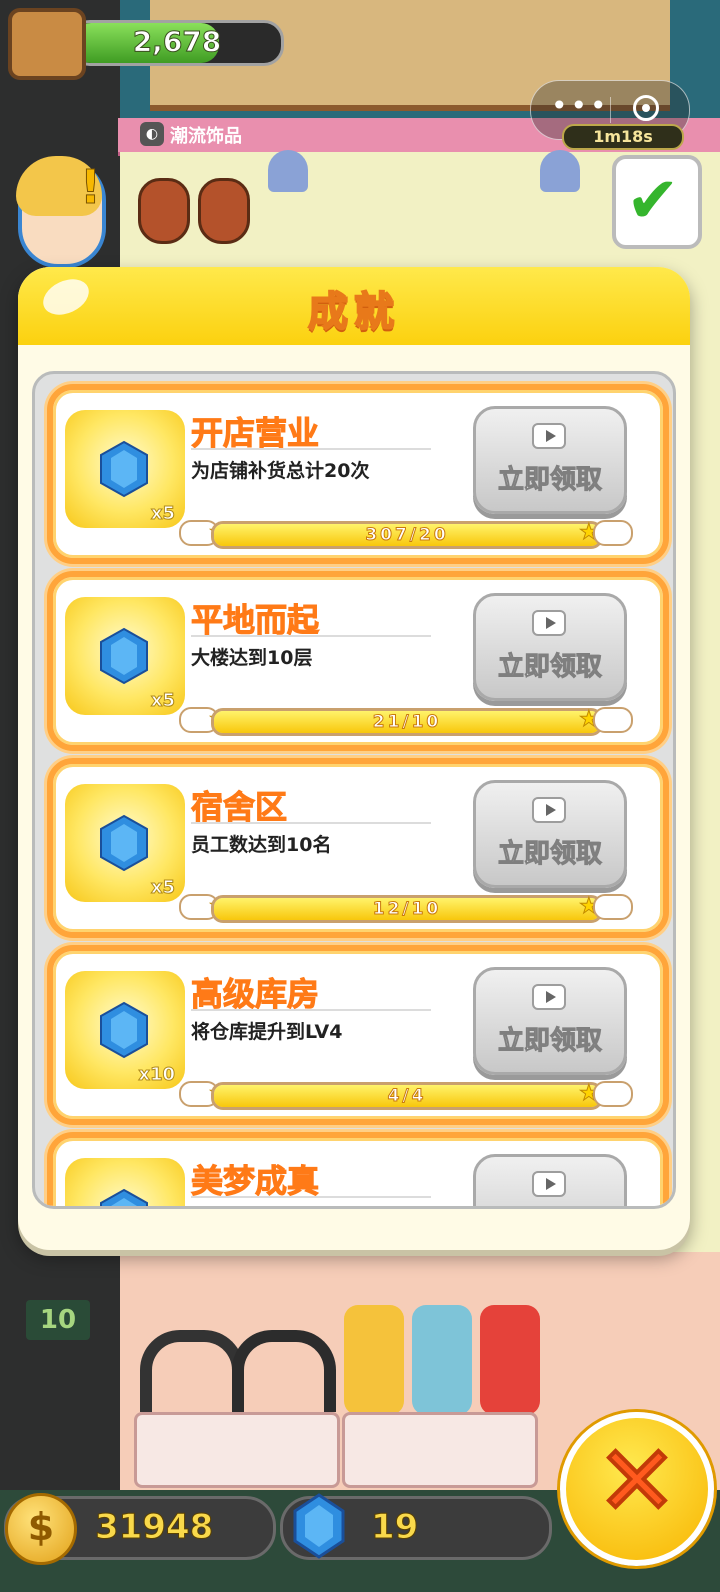 Image resolution: width=720 pixels, height=1592 pixels. Describe the element at coordinates (267, 1032) in the screenshot. I see `achievement-description: 将仓库提升到LV4` at that location.